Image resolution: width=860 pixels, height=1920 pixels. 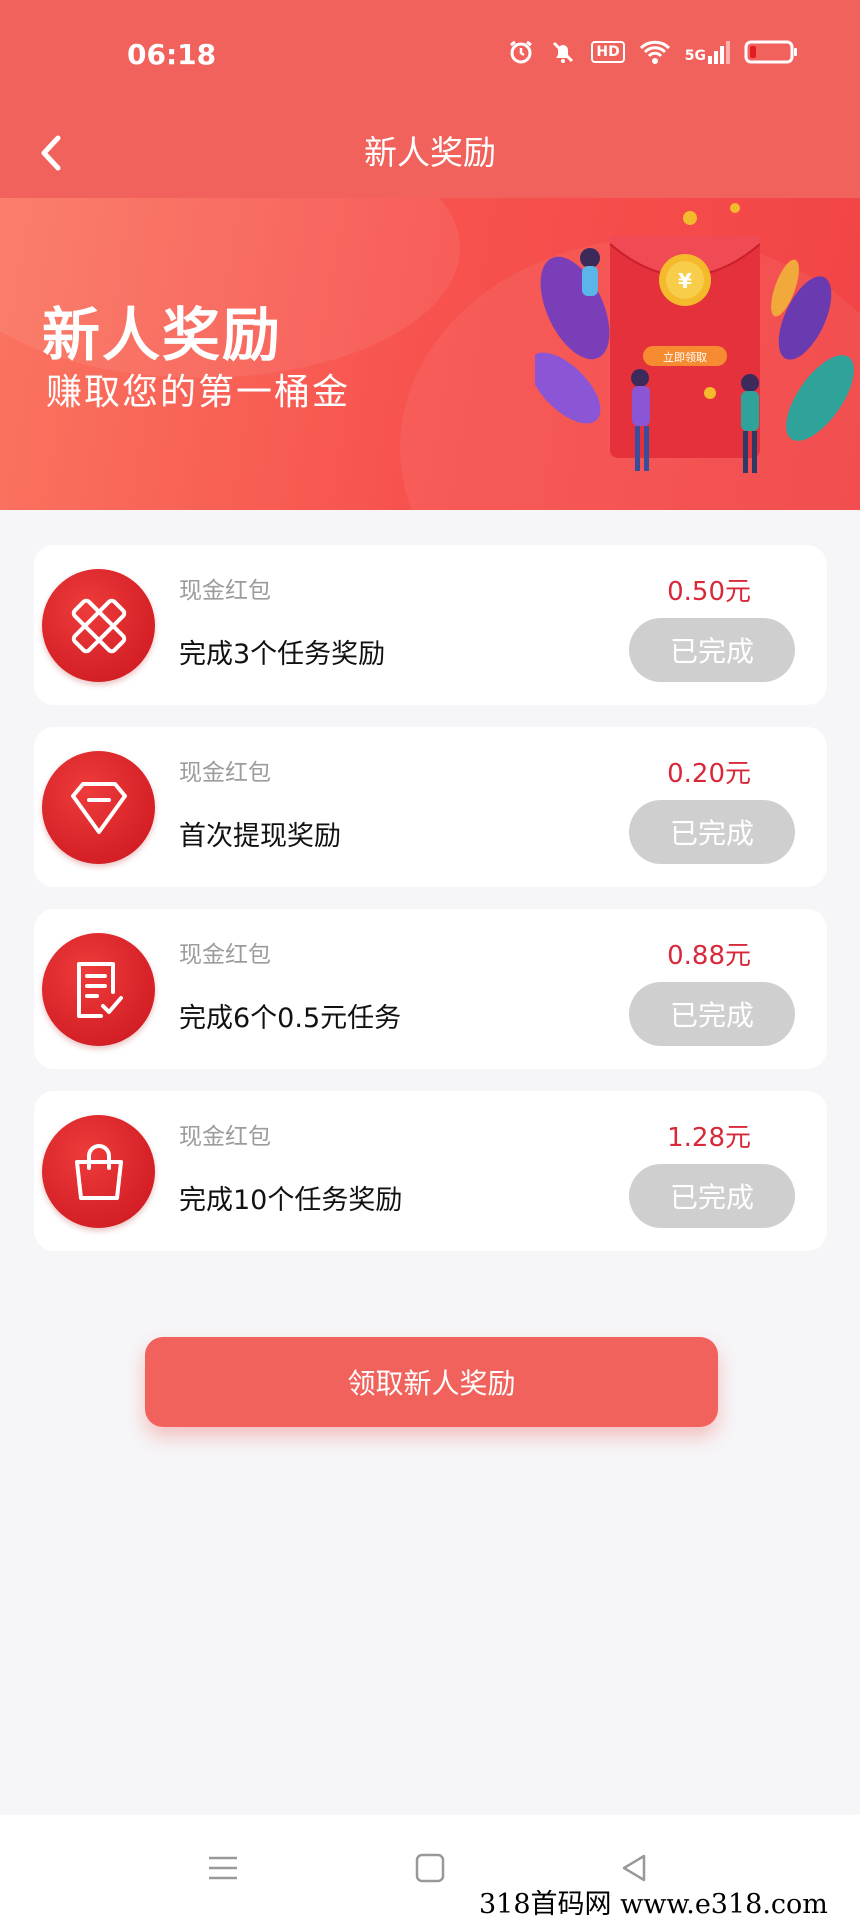 I want to click on cell-signal-icon: 5G, so click(x=707, y=52).